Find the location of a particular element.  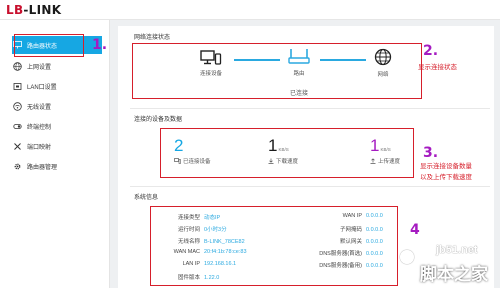

info-row: WAN IP 0.0.0.0 is located at coordinates (362, 216).